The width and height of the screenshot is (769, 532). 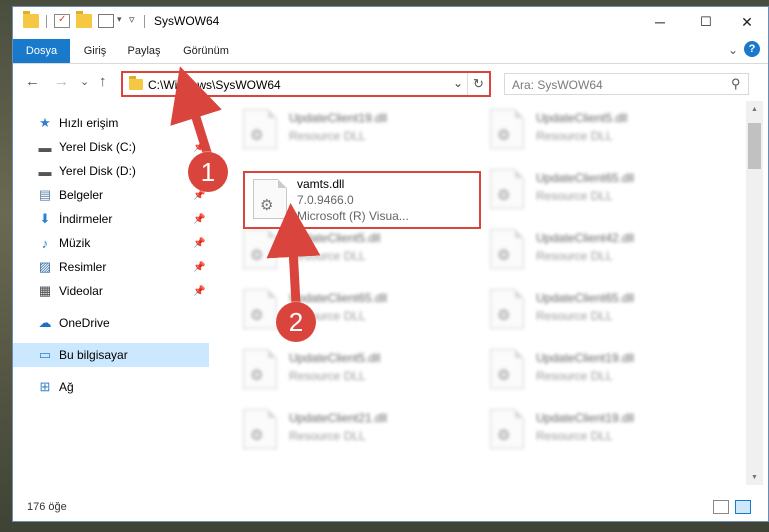 I want to click on sidebar-item-label: Videolar, so click(x=81, y=291).